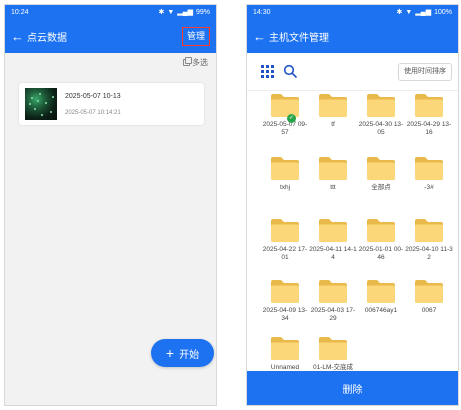 Image resolution: width=461 pixels, height=410 pixels. Describe the element at coordinates (267, 71) in the screenshot. I see `grid-view-icon` at that location.